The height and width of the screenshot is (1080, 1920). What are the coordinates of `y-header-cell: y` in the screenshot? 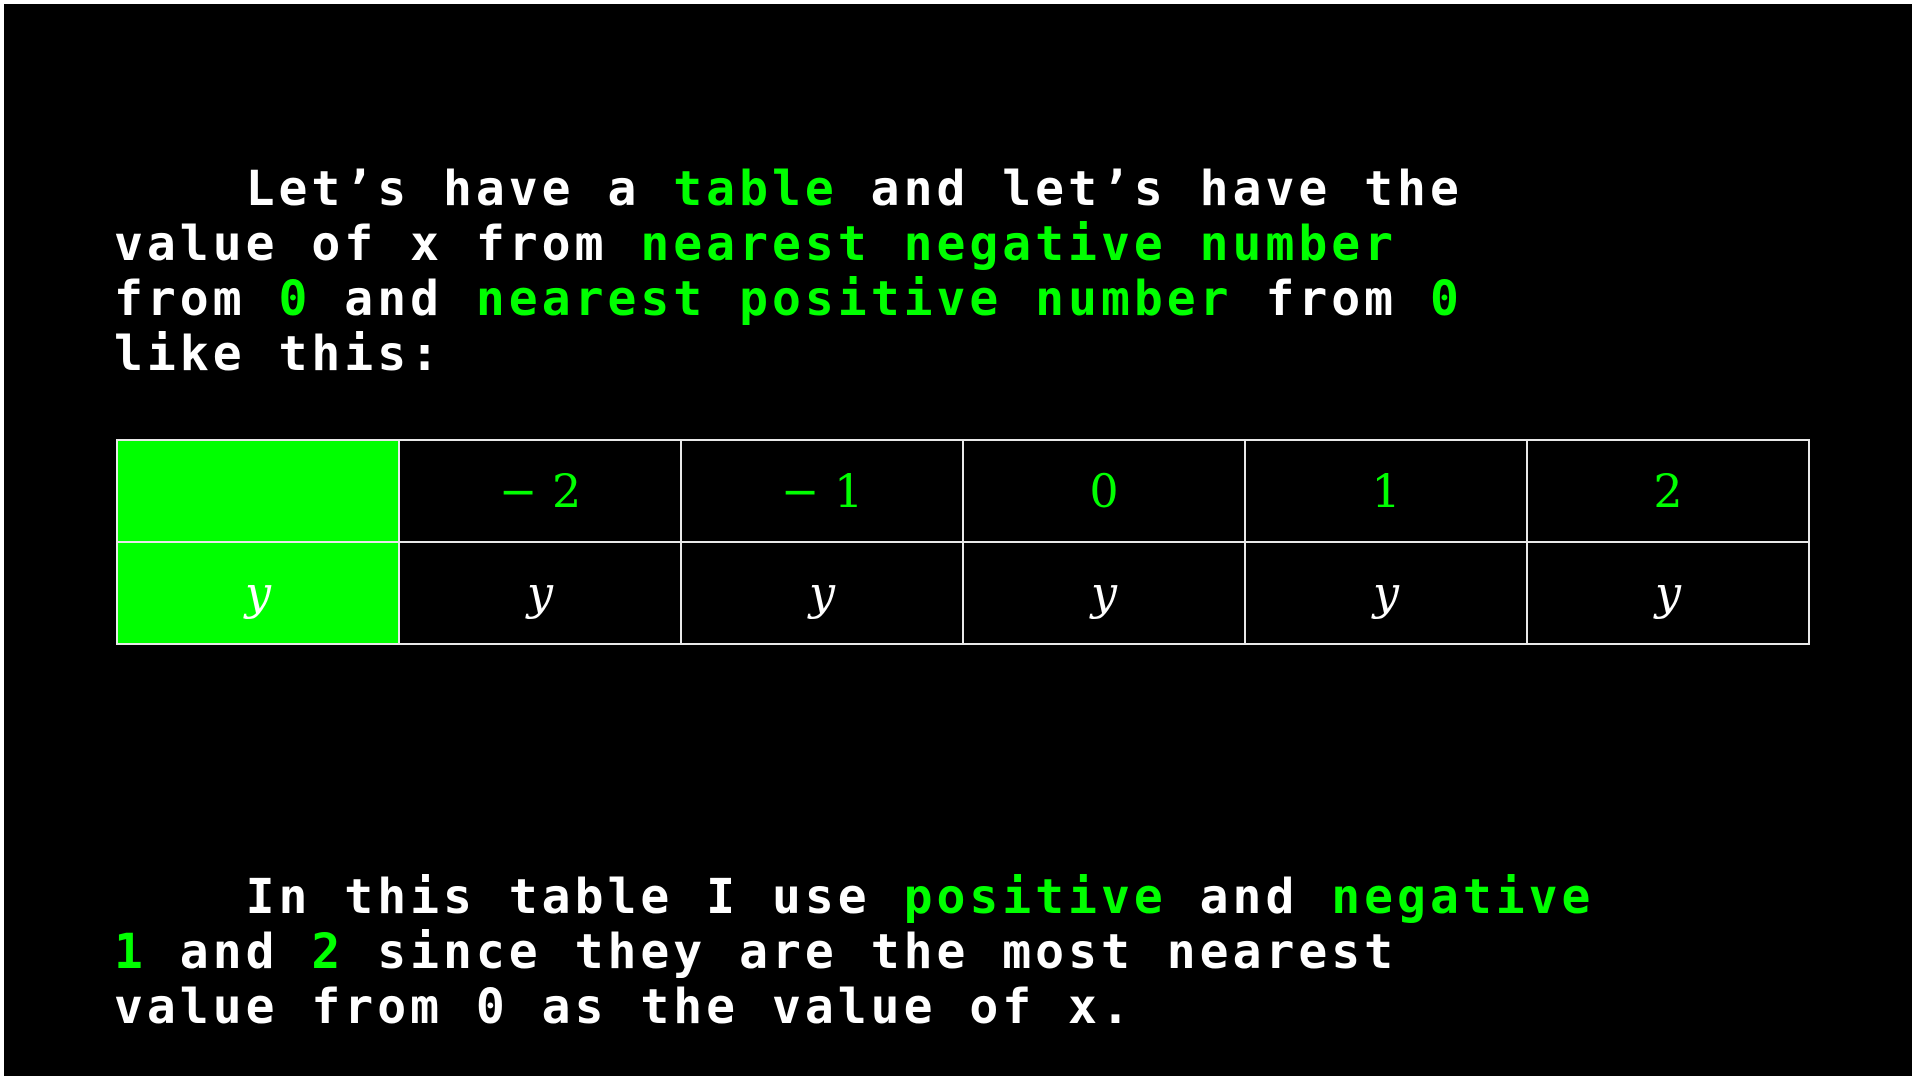 It's located at (258, 593).